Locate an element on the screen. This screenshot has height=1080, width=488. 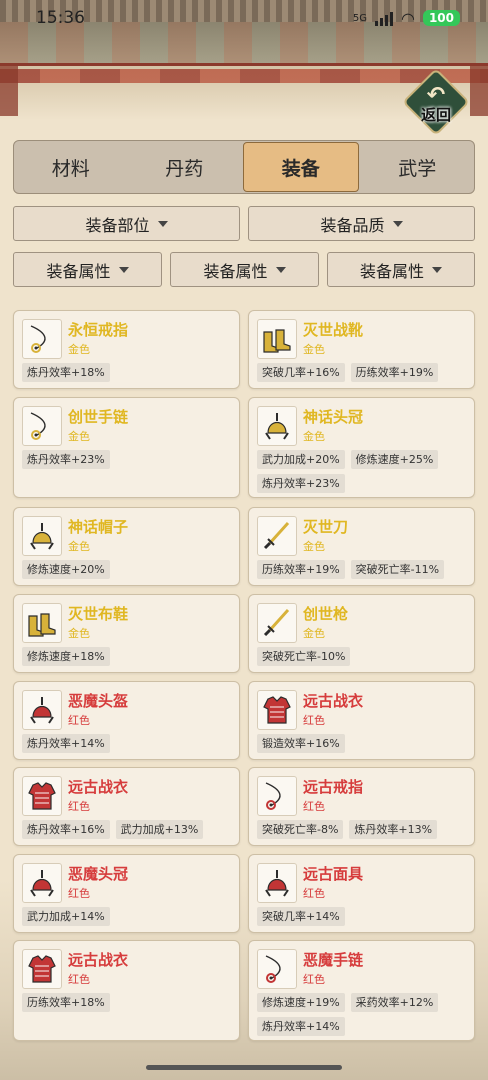
filter-attr1-label: 装备属性 is located at coordinates (78, 271).